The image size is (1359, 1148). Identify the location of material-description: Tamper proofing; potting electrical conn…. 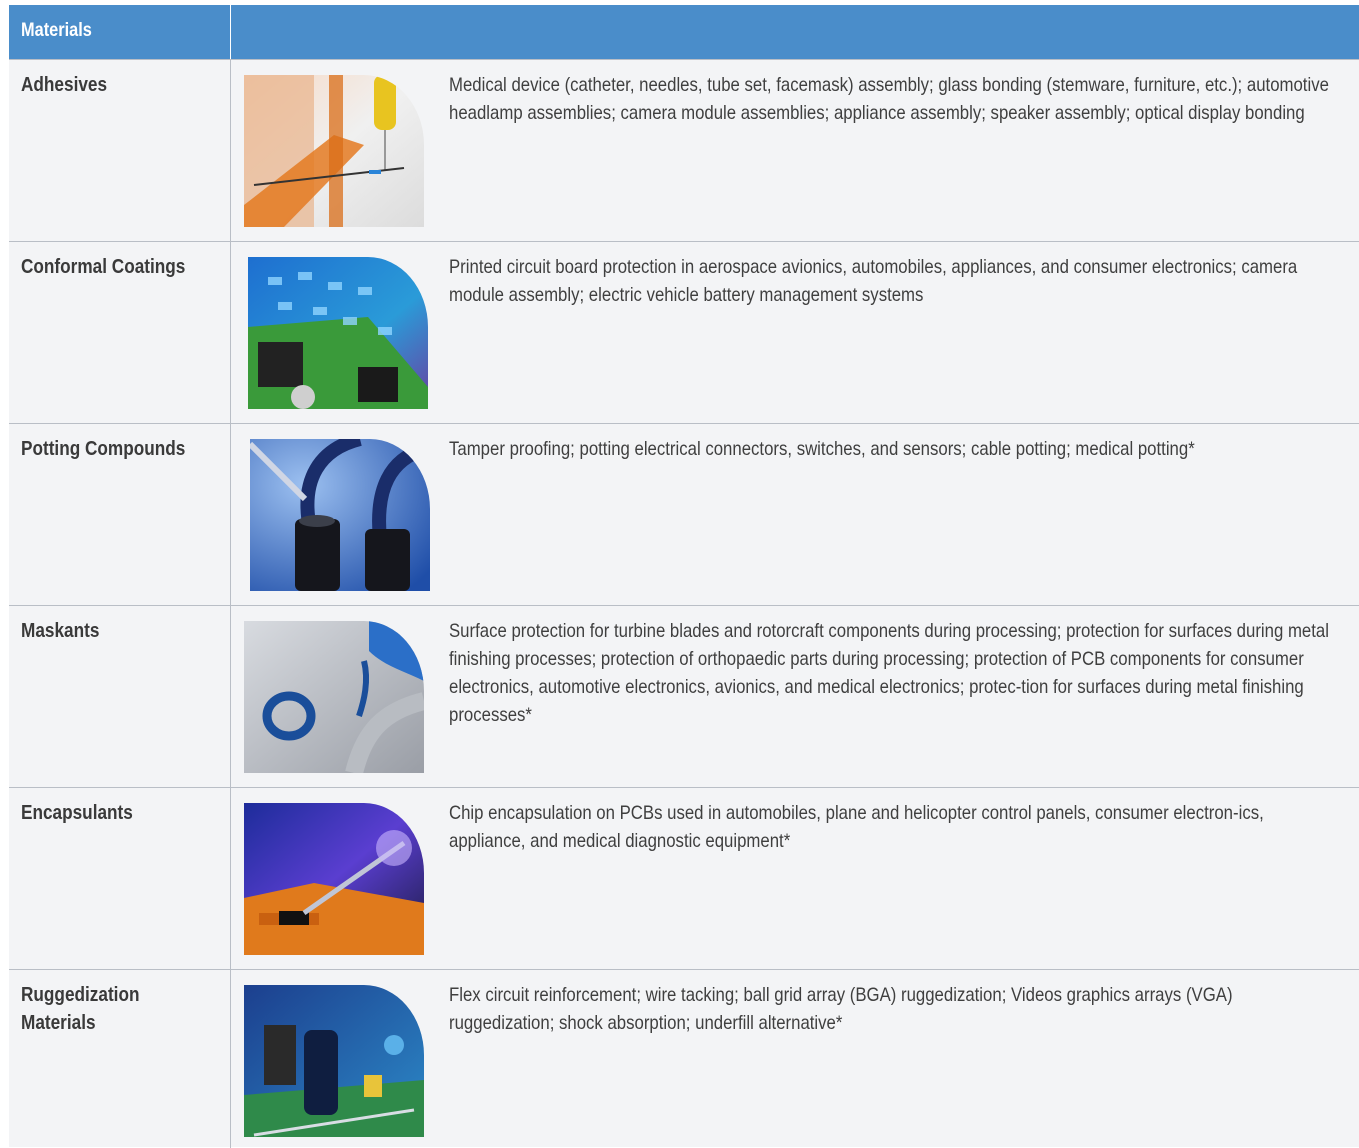
(822, 449).